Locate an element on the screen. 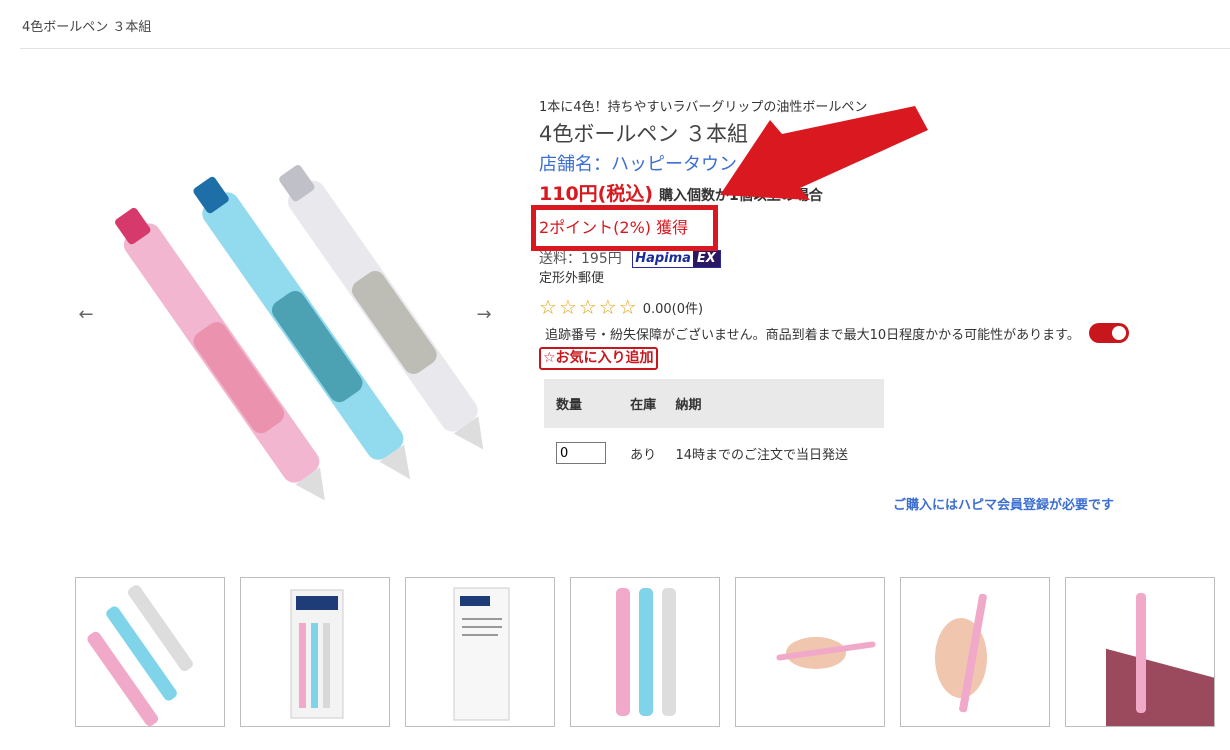 The width and height of the screenshot is (1230, 750). stock-table: 数量 在庫 納期 あり 14時までのご注文で当日発送 is located at coordinates (714, 428).